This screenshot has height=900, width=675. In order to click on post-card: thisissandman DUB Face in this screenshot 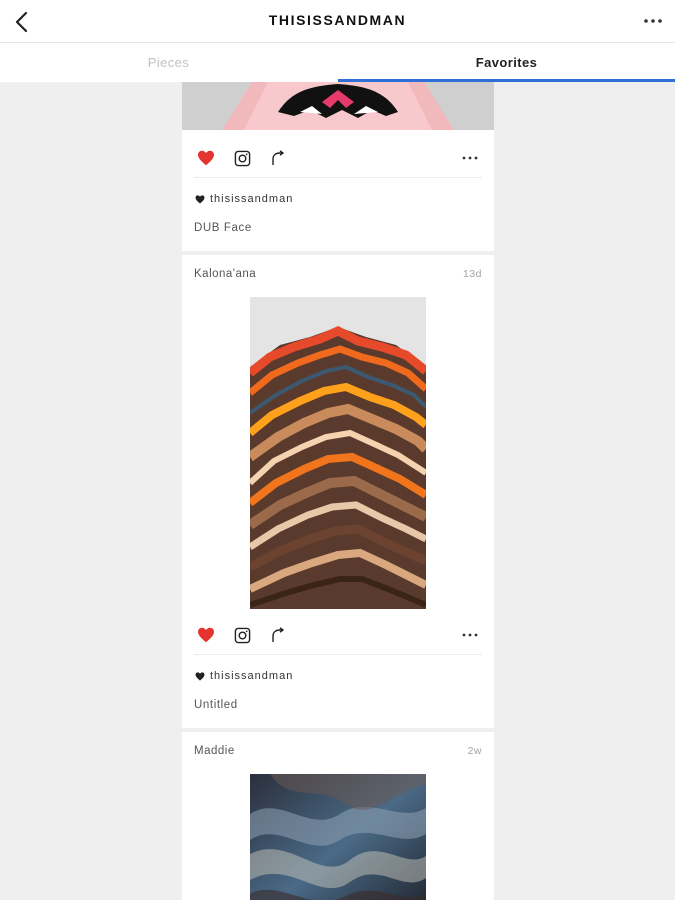, I will do `click(338, 166)`.